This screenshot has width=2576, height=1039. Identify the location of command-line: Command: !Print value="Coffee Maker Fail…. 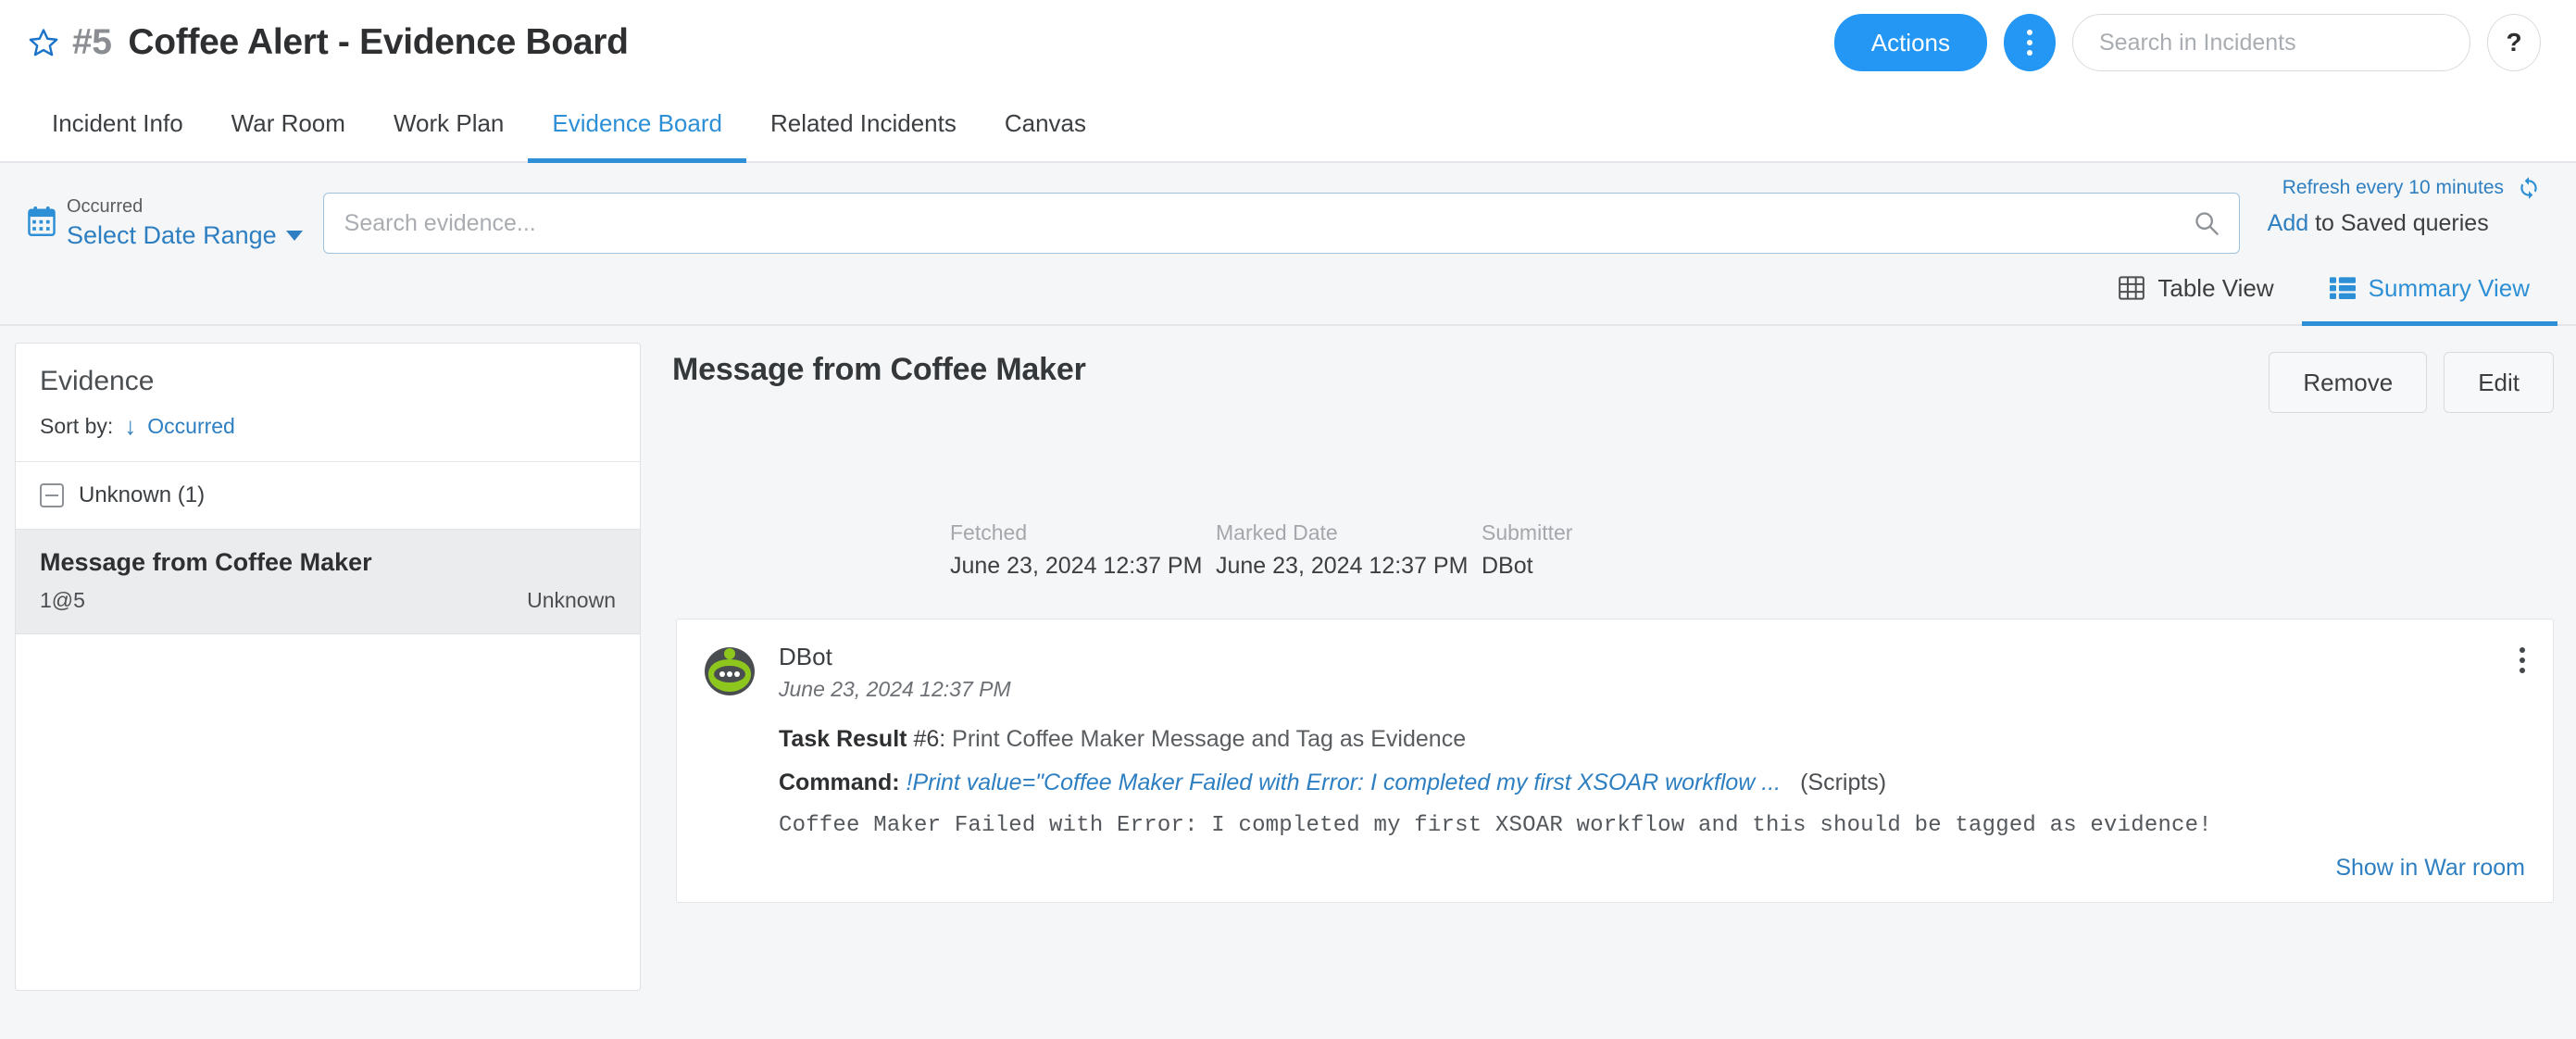
(1652, 783).